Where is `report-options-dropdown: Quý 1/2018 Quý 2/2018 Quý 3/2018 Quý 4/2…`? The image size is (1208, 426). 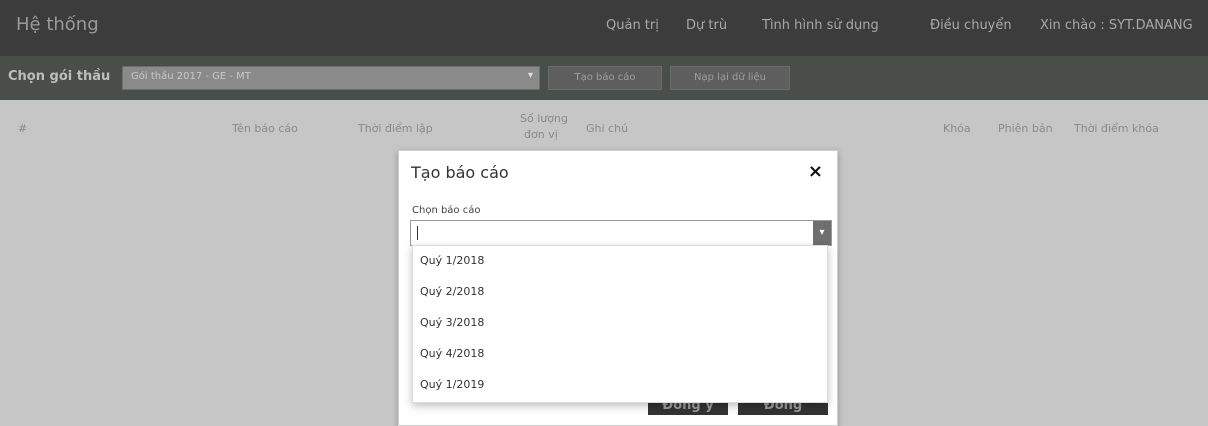 report-options-dropdown: Quý 1/2018 Quý 2/2018 Quý 3/2018 Quý 4/2… is located at coordinates (620, 324).